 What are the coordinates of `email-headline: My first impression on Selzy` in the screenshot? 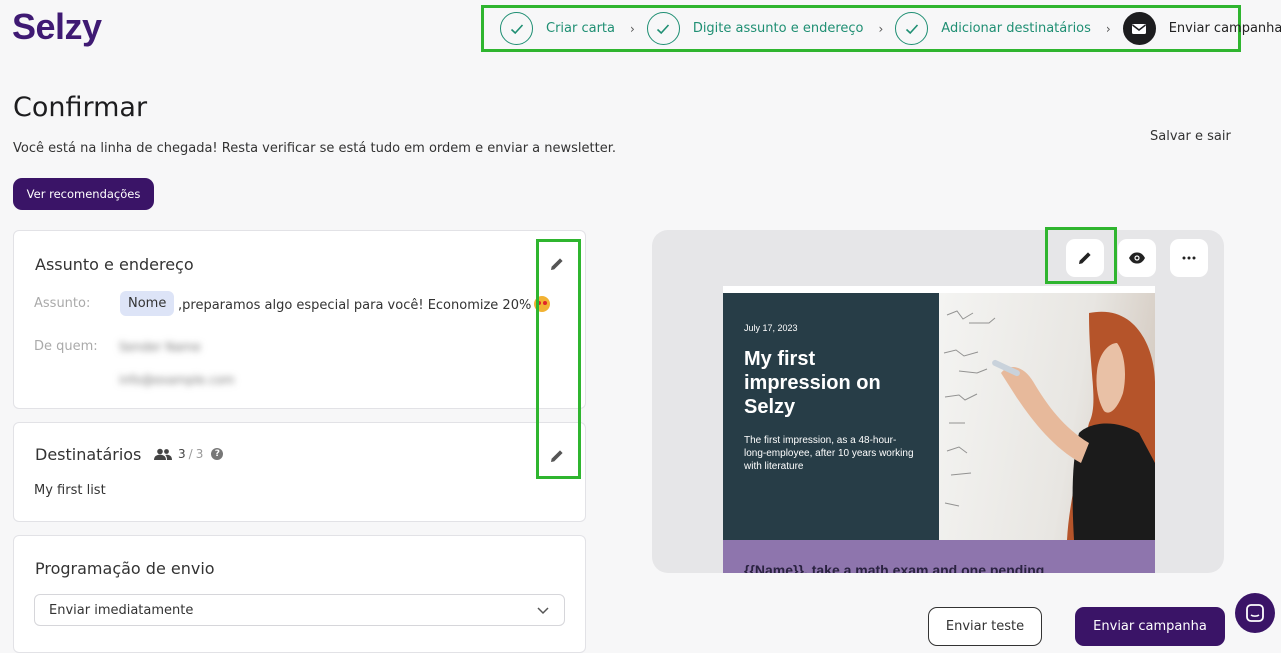 It's located at (812, 383).